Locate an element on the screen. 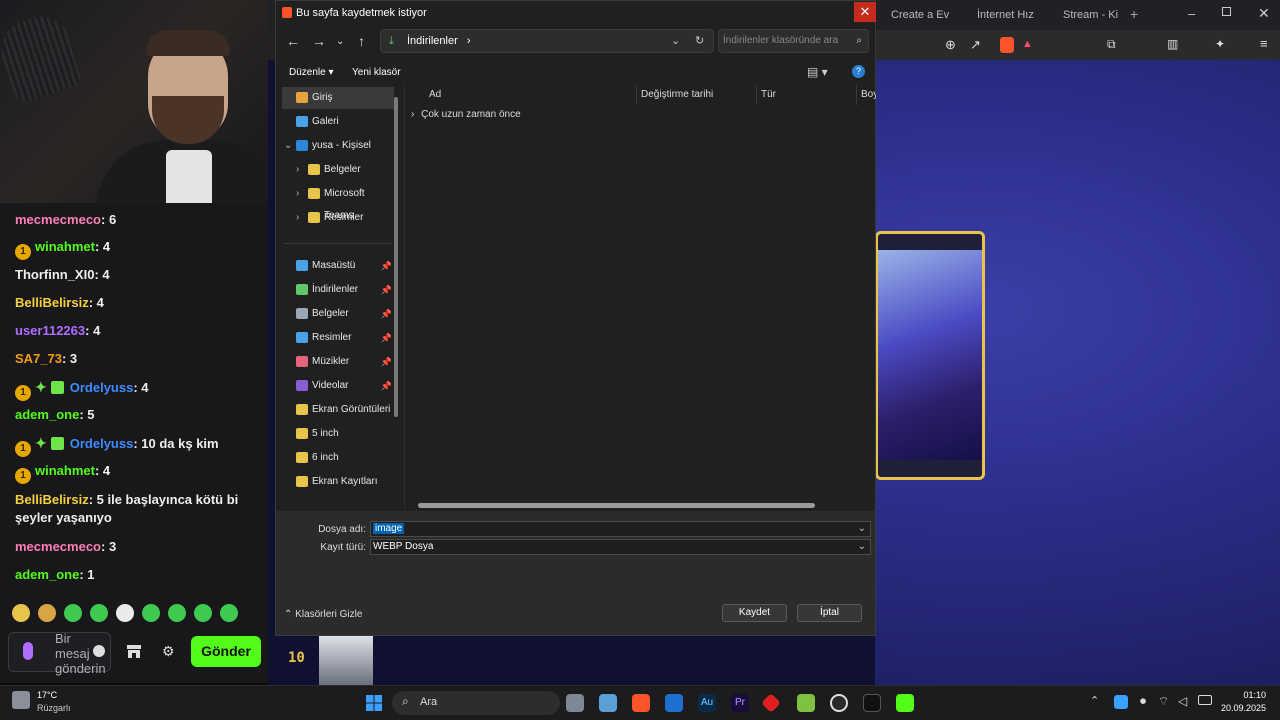  store-icon is located at coordinates (134, 651).